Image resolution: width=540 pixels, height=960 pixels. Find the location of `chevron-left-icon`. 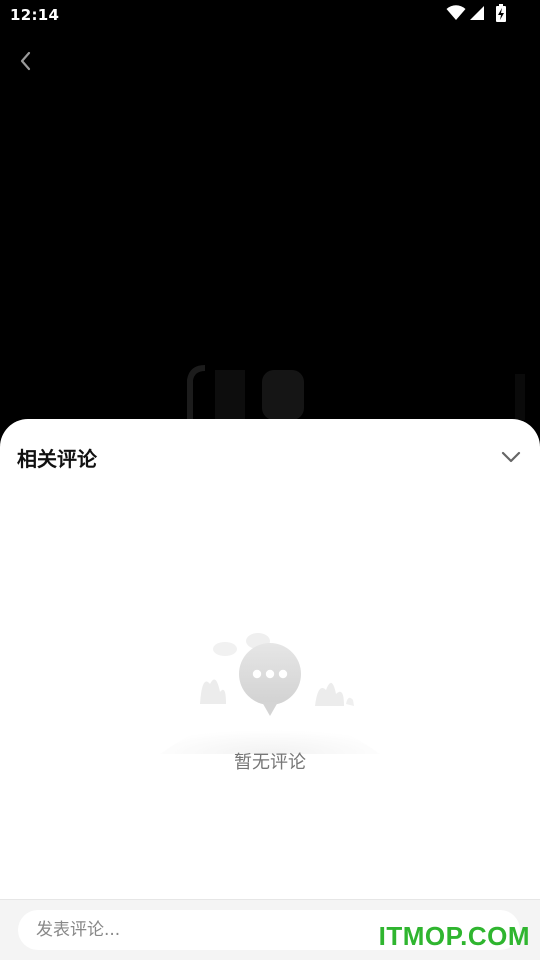

chevron-left-icon is located at coordinates (25, 63).